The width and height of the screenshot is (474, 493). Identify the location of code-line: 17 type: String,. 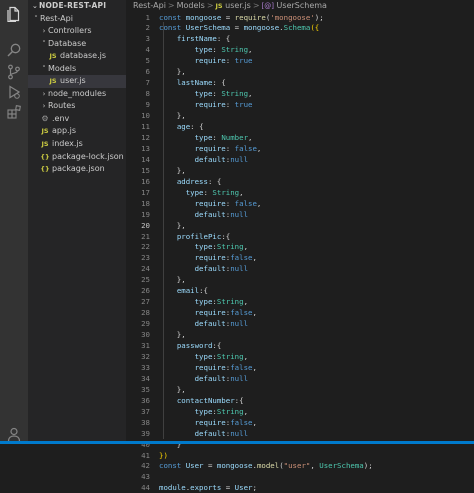
(300, 192).